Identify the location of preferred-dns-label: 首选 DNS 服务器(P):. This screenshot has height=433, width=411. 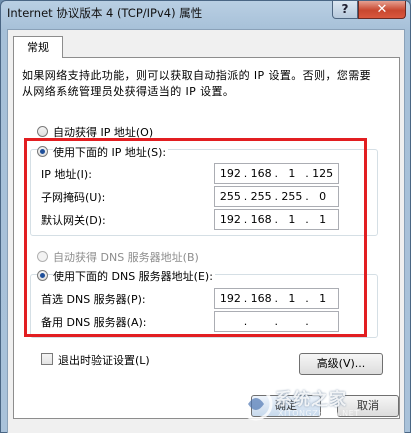
(93, 299).